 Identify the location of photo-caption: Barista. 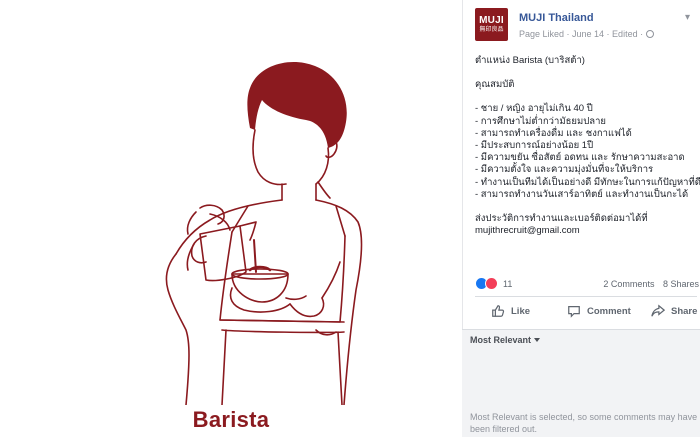
(231, 419).